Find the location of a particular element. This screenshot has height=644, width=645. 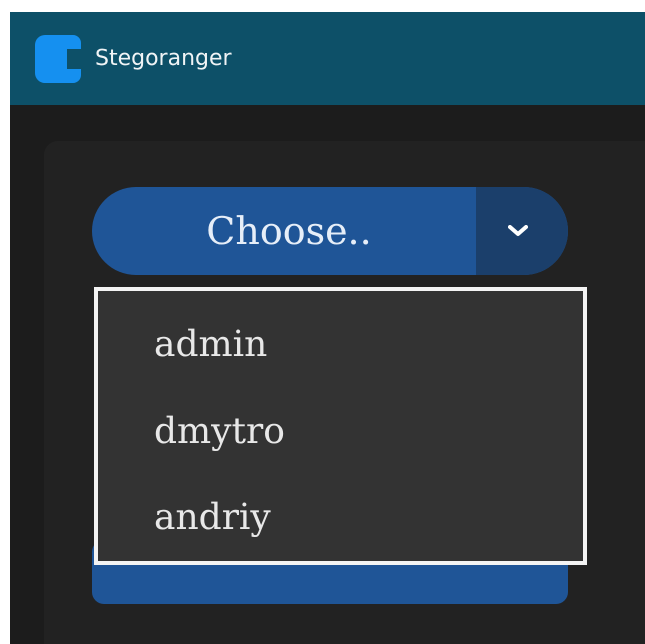

dropdown-option: admin is located at coordinates (368, 344).